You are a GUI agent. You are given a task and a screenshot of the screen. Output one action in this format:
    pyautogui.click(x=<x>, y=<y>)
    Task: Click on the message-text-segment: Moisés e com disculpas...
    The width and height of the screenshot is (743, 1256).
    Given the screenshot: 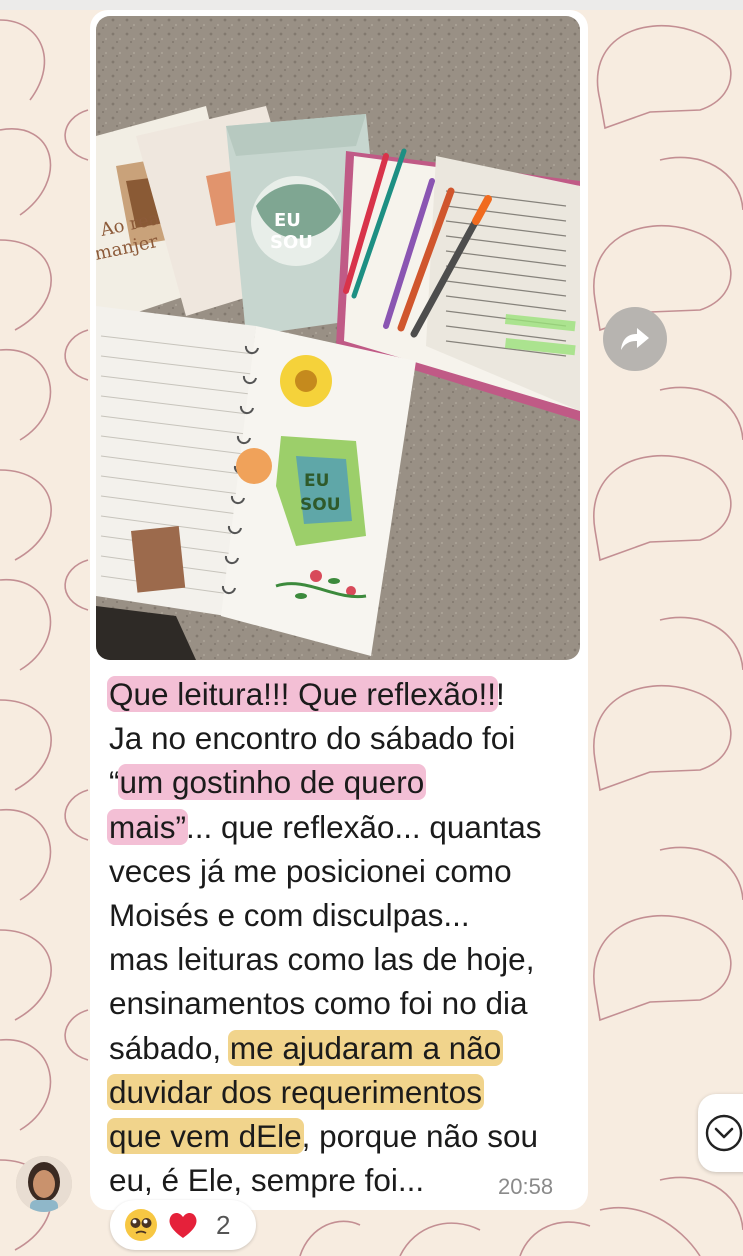 What is the action you would take?
    pyautogui.click(x=289, y=914)
    